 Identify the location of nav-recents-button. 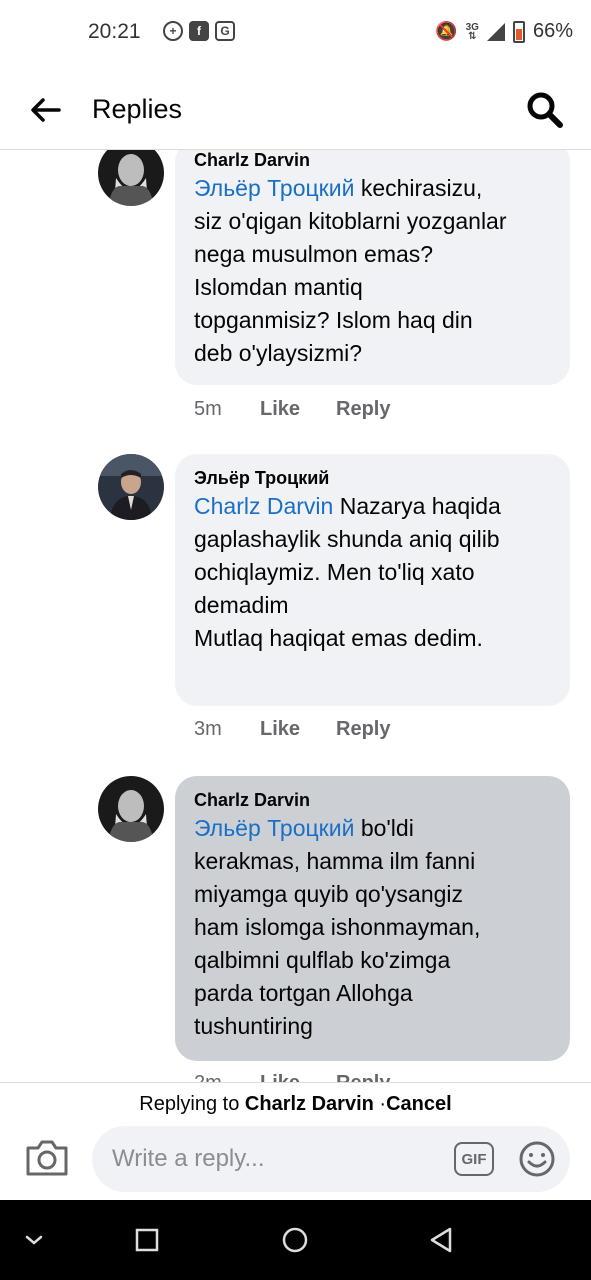
(147, 1240).